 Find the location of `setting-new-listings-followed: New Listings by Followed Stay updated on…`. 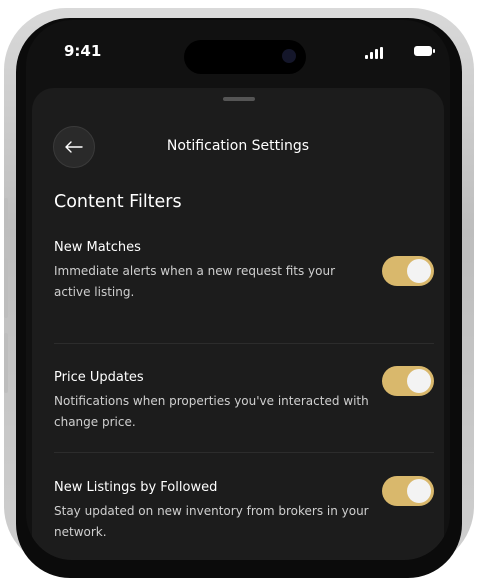

setting-new-listings-followed: New Listings by Followed Stay updated on… is located at coordinates (244, 511).